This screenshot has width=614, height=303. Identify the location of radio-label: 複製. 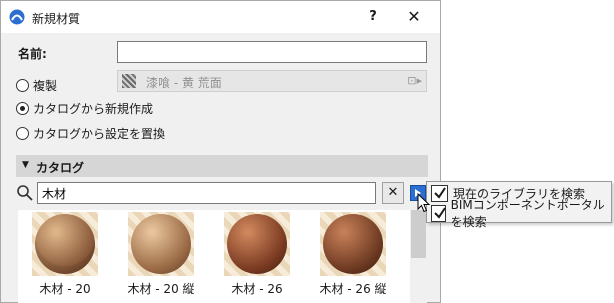
(45, 85).